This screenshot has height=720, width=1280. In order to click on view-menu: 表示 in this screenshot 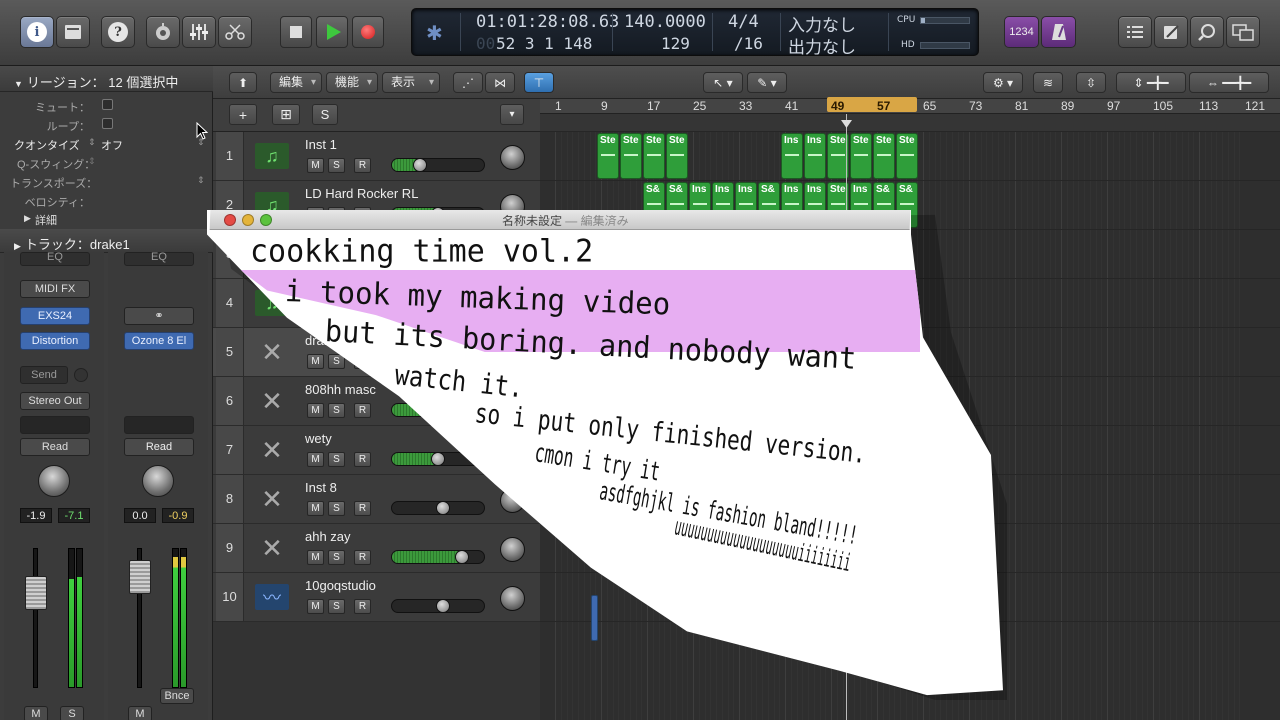, I will do `click(411, 82)`.